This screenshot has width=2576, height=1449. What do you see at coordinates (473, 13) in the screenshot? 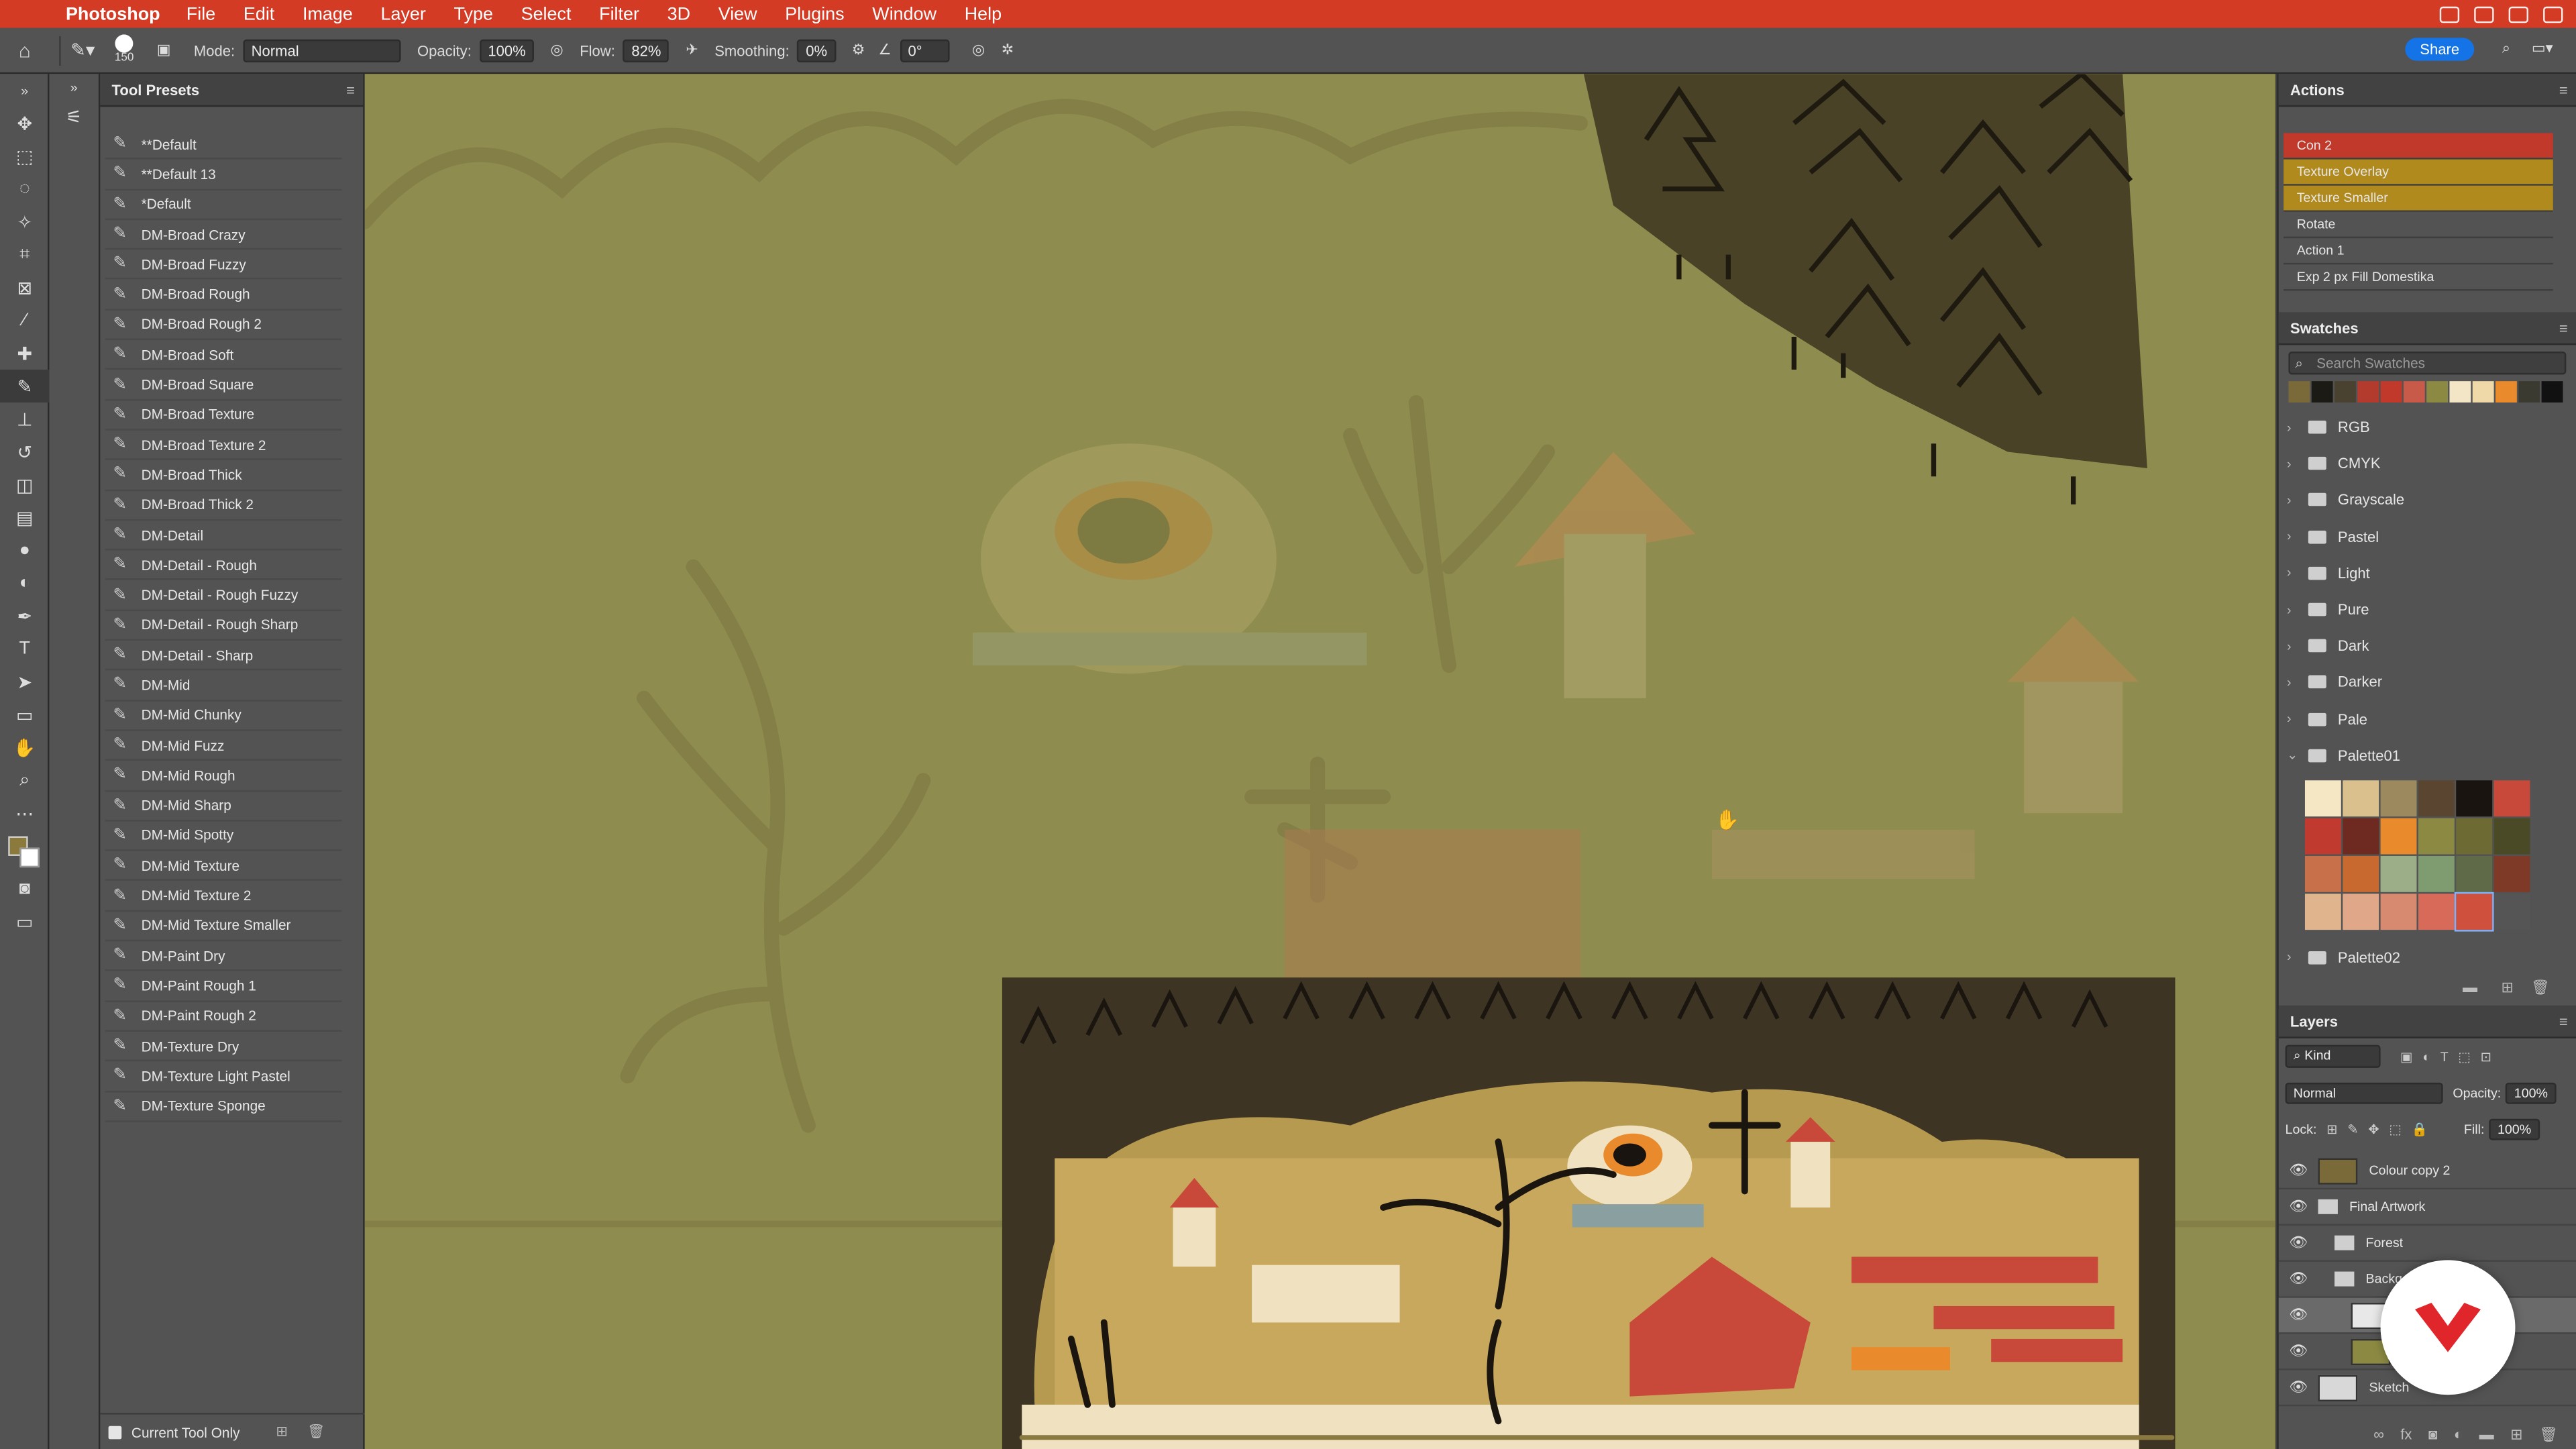
I see `menu-type: Type` at bounding box center [473, 13].